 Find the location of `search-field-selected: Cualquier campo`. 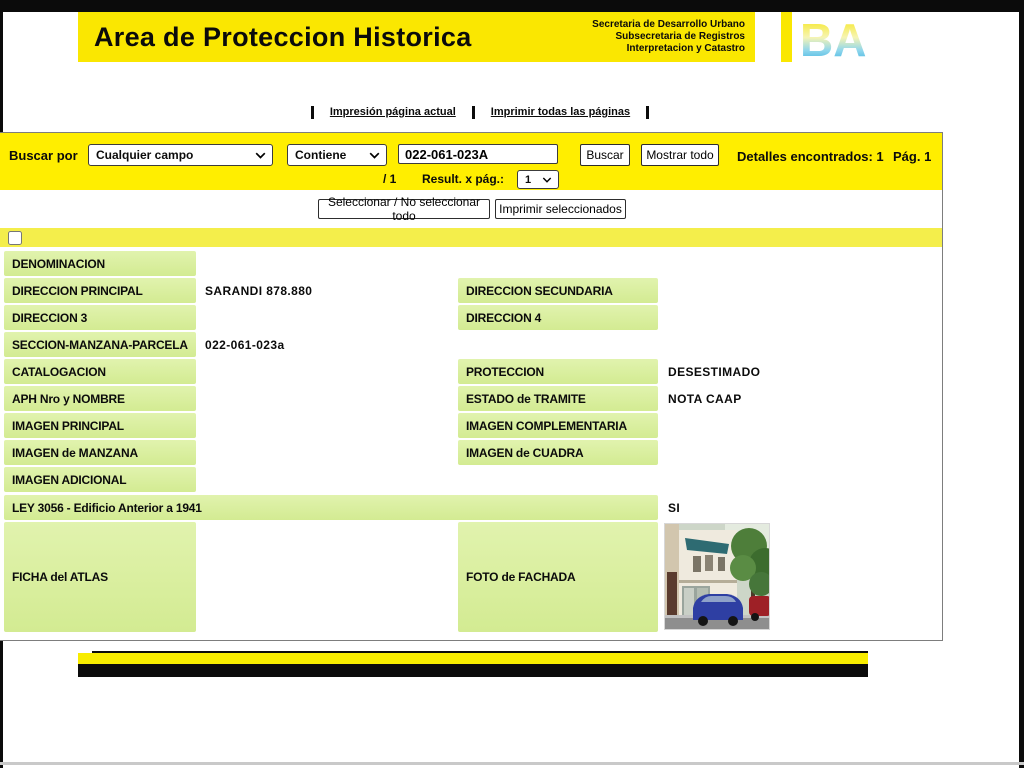

search-field-selected: Cualquier campo is located at coordinates (145, 155).